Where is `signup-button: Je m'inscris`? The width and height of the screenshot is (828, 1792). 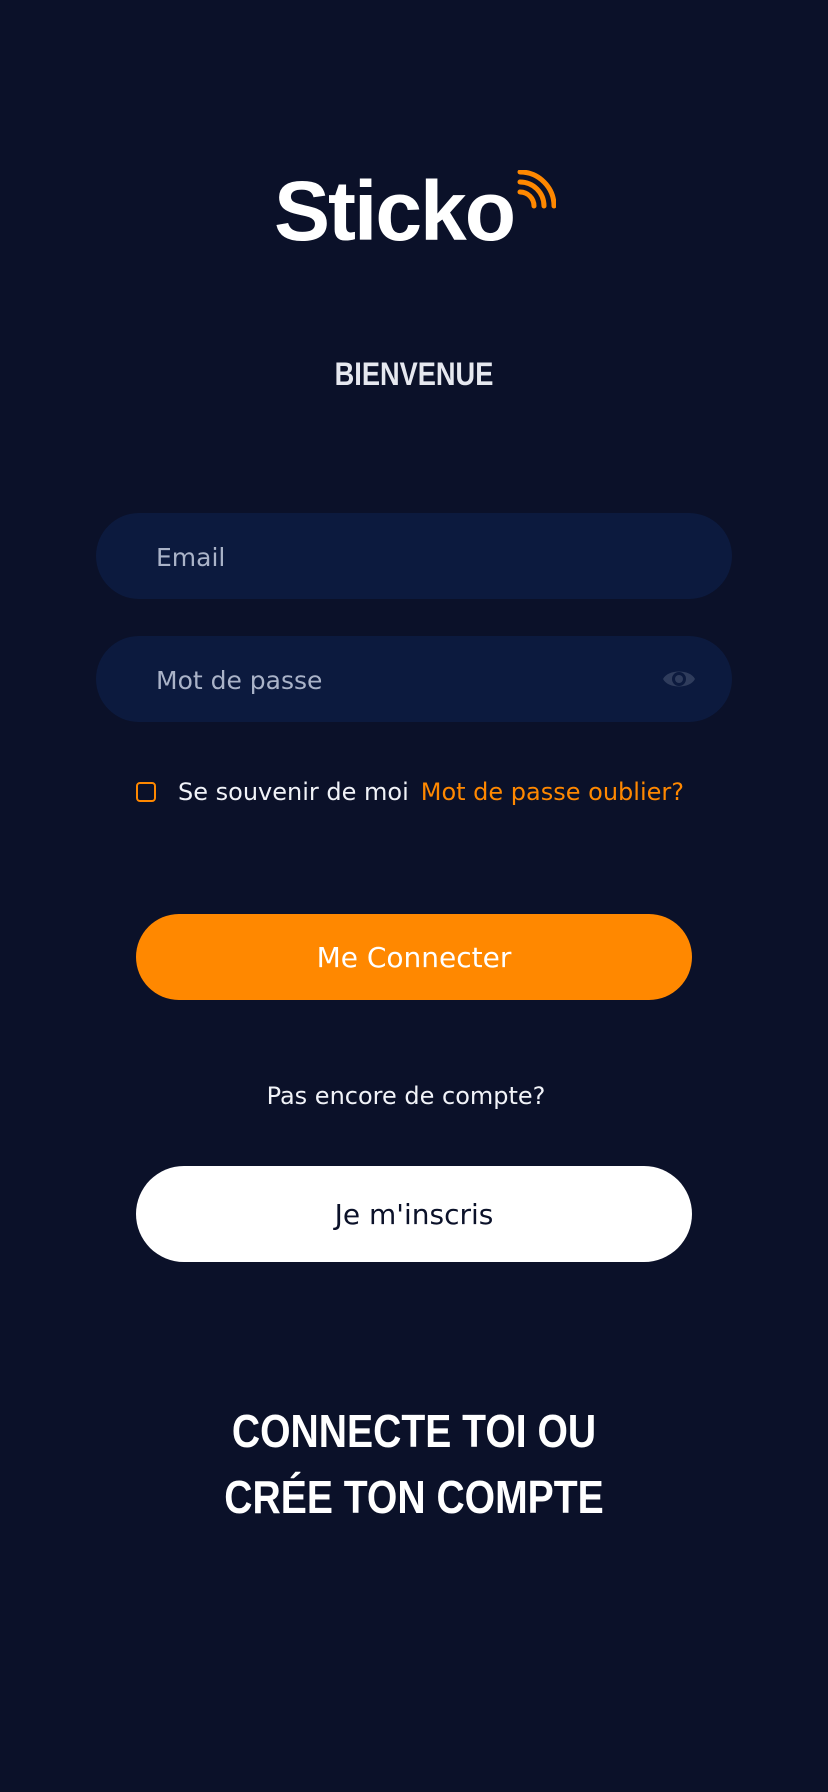
signup-button: Je m'inscris is located at coordinates (414, 1214).